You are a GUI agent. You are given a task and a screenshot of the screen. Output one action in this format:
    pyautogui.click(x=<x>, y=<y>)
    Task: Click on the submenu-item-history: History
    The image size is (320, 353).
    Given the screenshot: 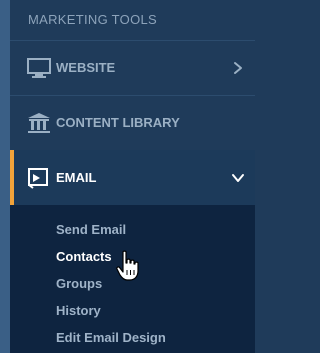 What is the action you would take?
    pyautogui.click(x=78, y=310)
    